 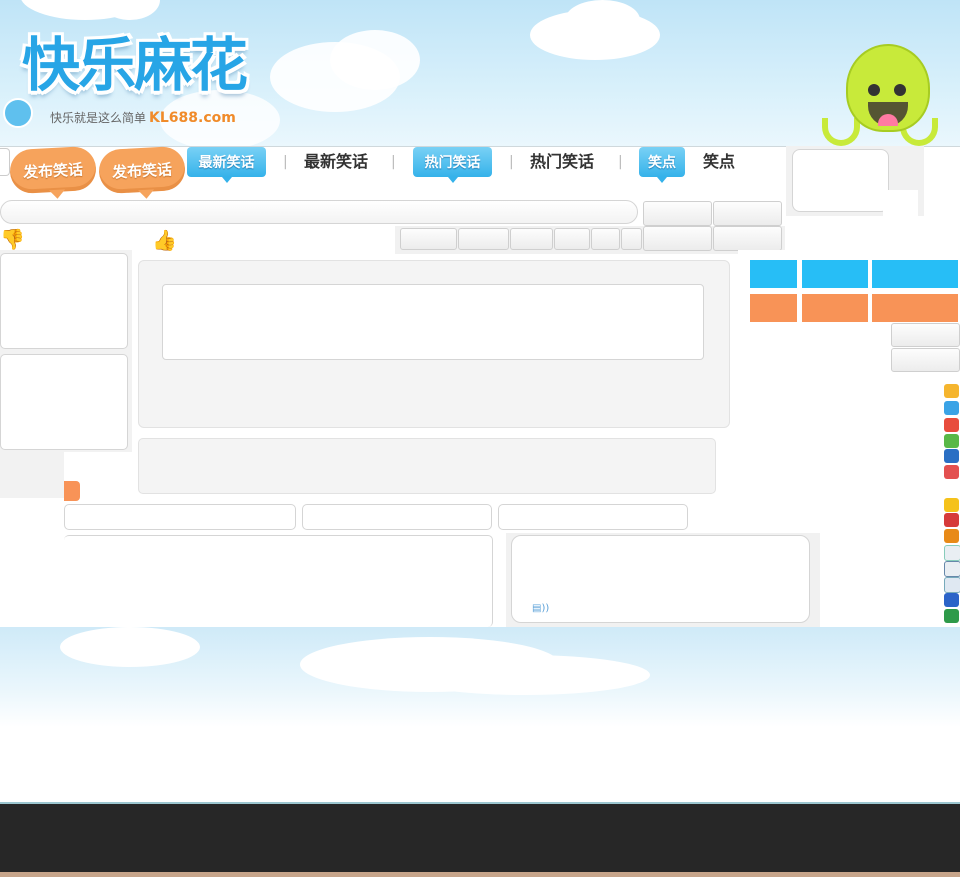 I want to click on sidebar-orange-tab, so click(x=72, y=491).